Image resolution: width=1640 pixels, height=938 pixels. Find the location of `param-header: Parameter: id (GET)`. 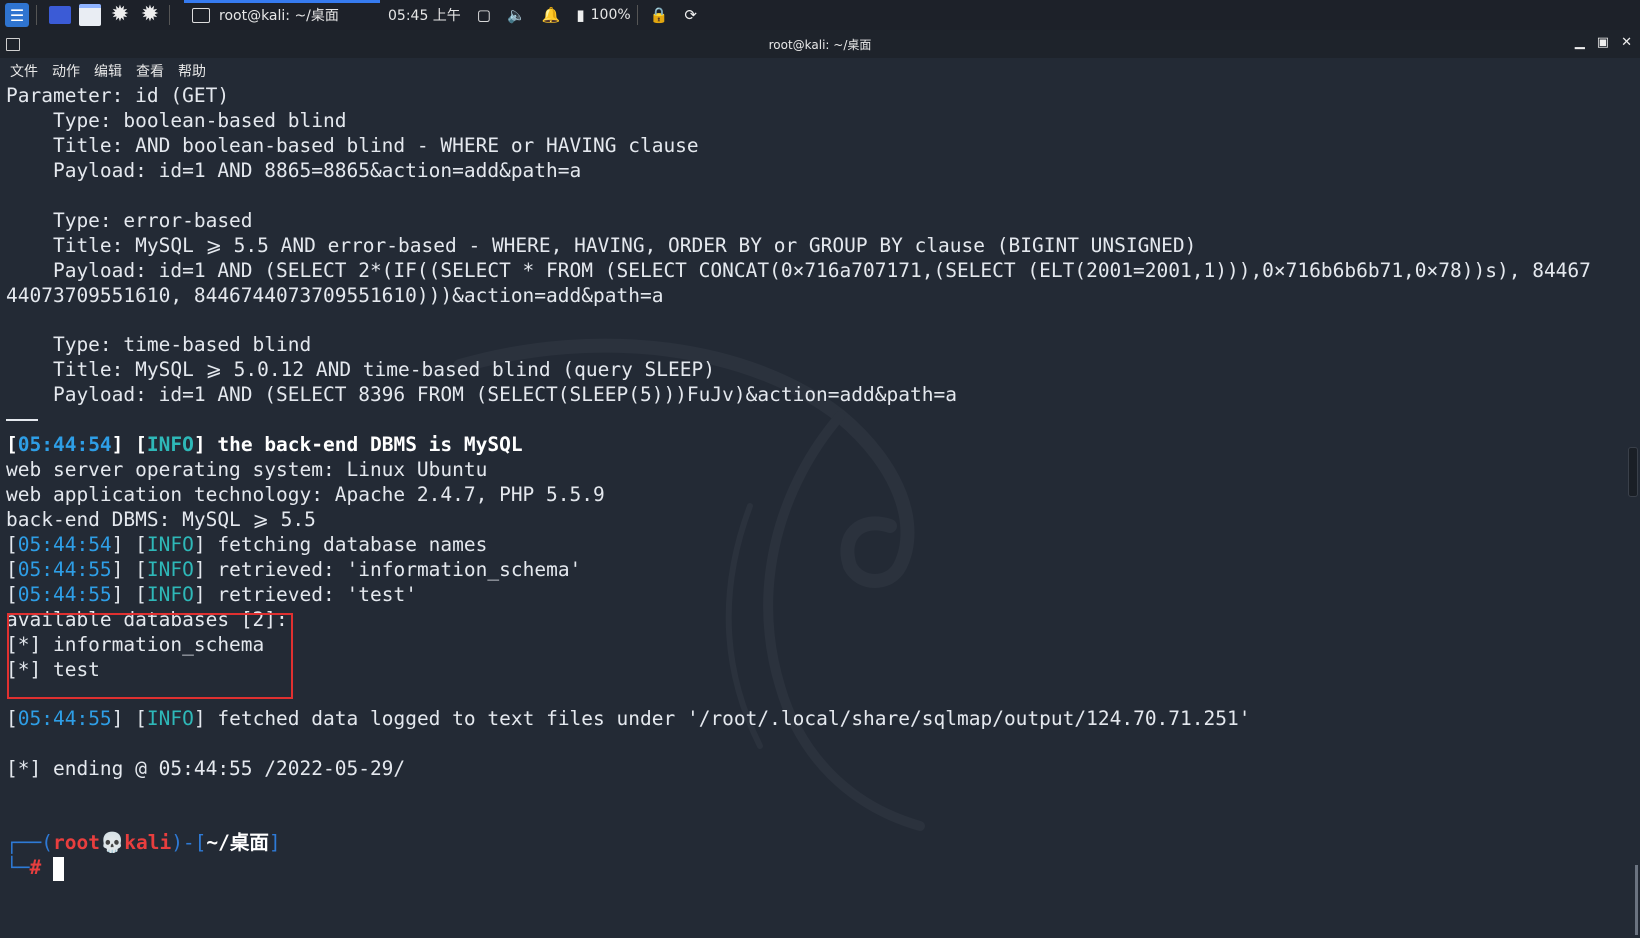

param-header: Parameter: id (GET) is located at coordinates (118, 95).